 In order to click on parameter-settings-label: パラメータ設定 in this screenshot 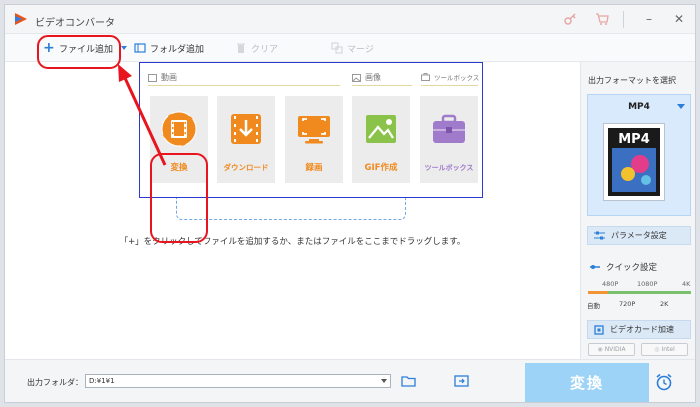, I will do `click(639, 235)`.